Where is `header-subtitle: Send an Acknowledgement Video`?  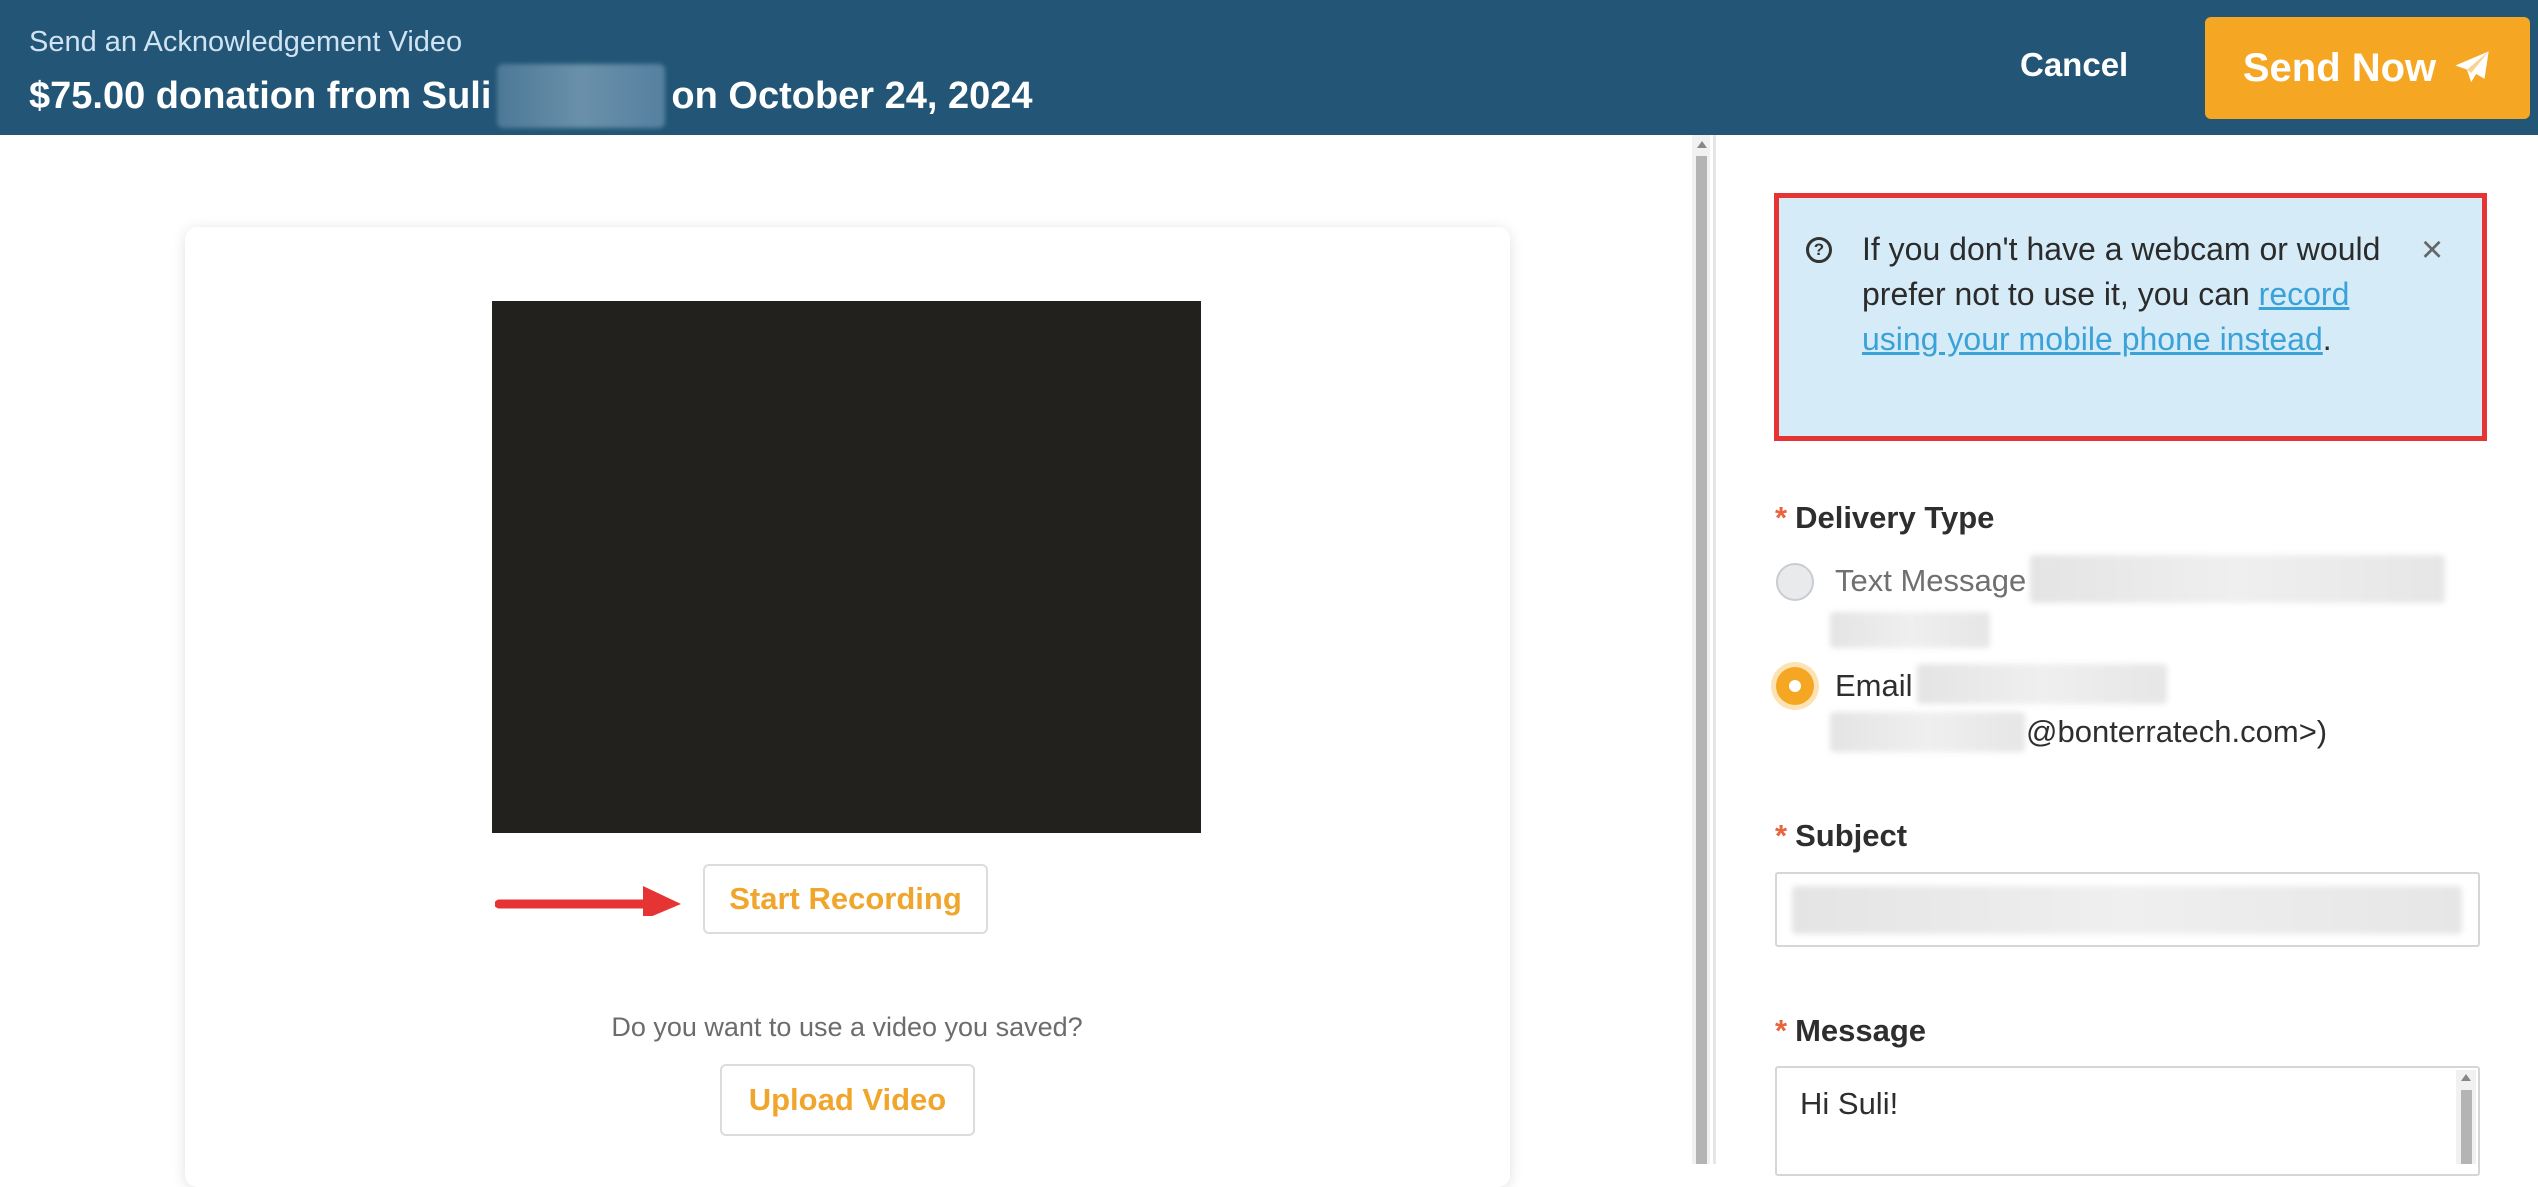 header-subtitle: Send an Acknowledgement Video is located at coordinates (246, 42).